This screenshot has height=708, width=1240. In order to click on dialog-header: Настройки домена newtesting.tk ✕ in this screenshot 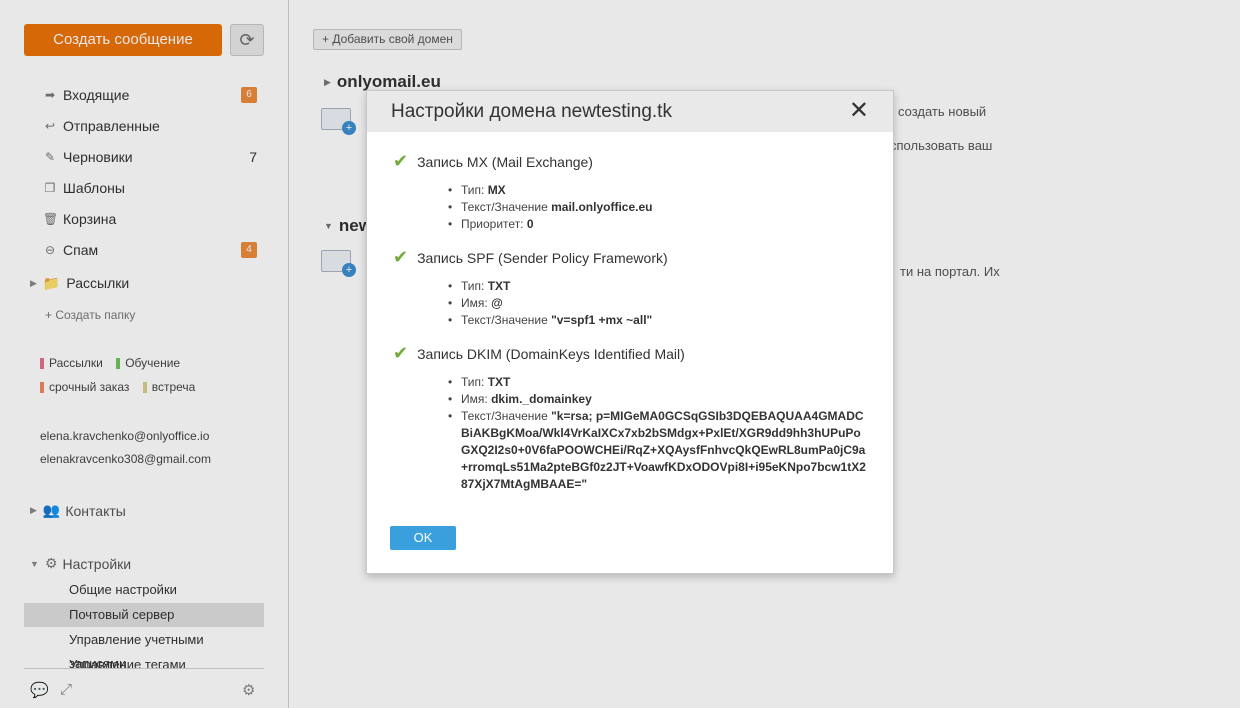, I will do `click(630, 111)`.